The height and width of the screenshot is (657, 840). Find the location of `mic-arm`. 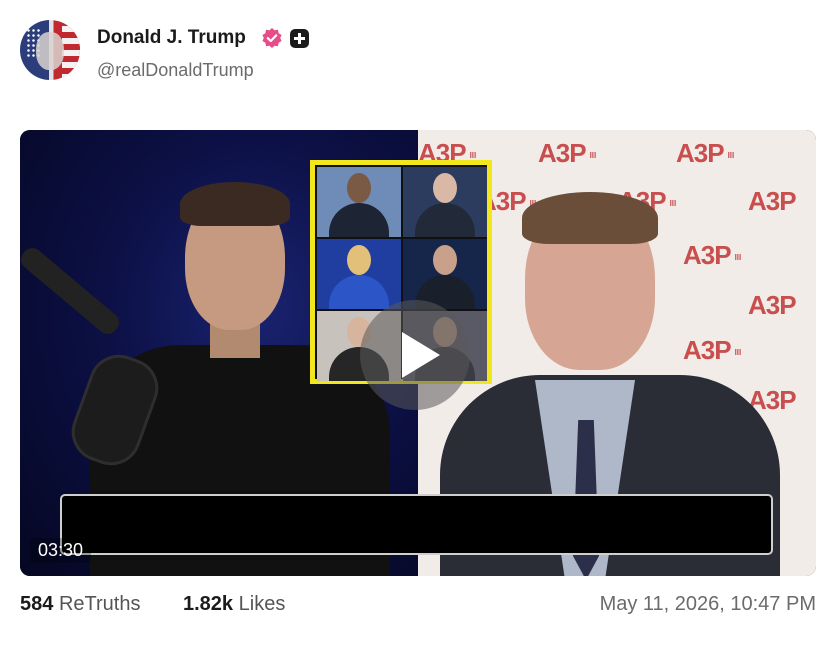

mic-arm is located at coordinates (72, 291).